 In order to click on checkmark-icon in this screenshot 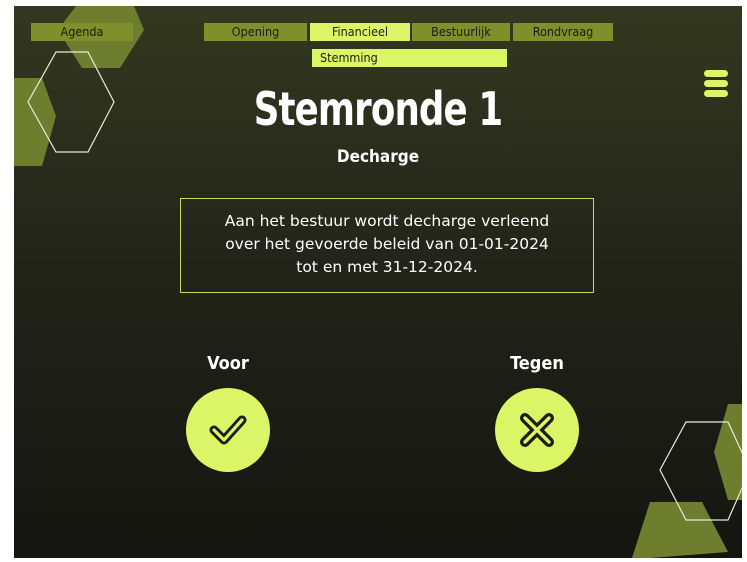, I will do `click(228, 430)`.